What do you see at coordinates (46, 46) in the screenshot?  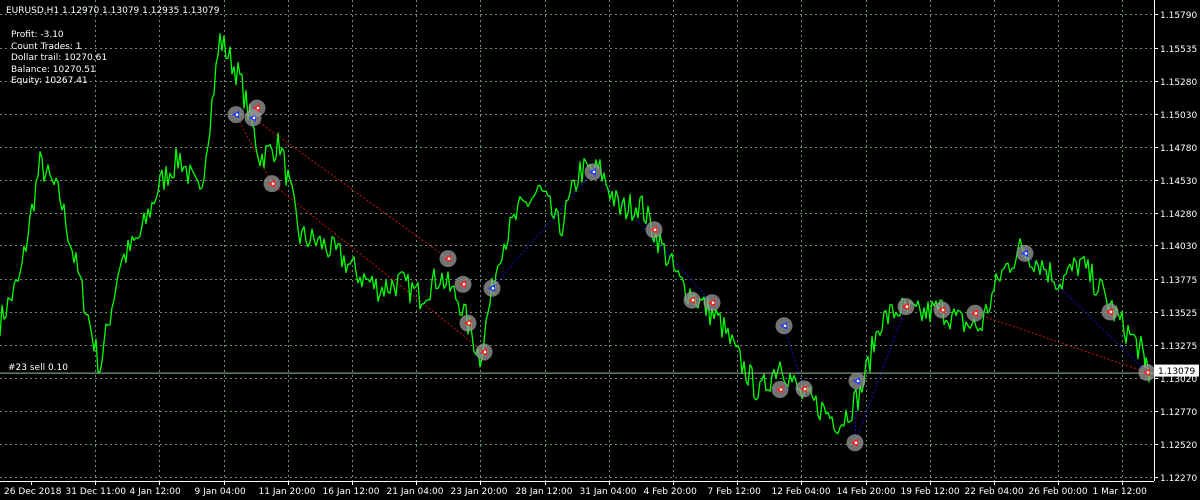 I see `account-info-line: Count Trades: 1` at bounding box center [46, 46].